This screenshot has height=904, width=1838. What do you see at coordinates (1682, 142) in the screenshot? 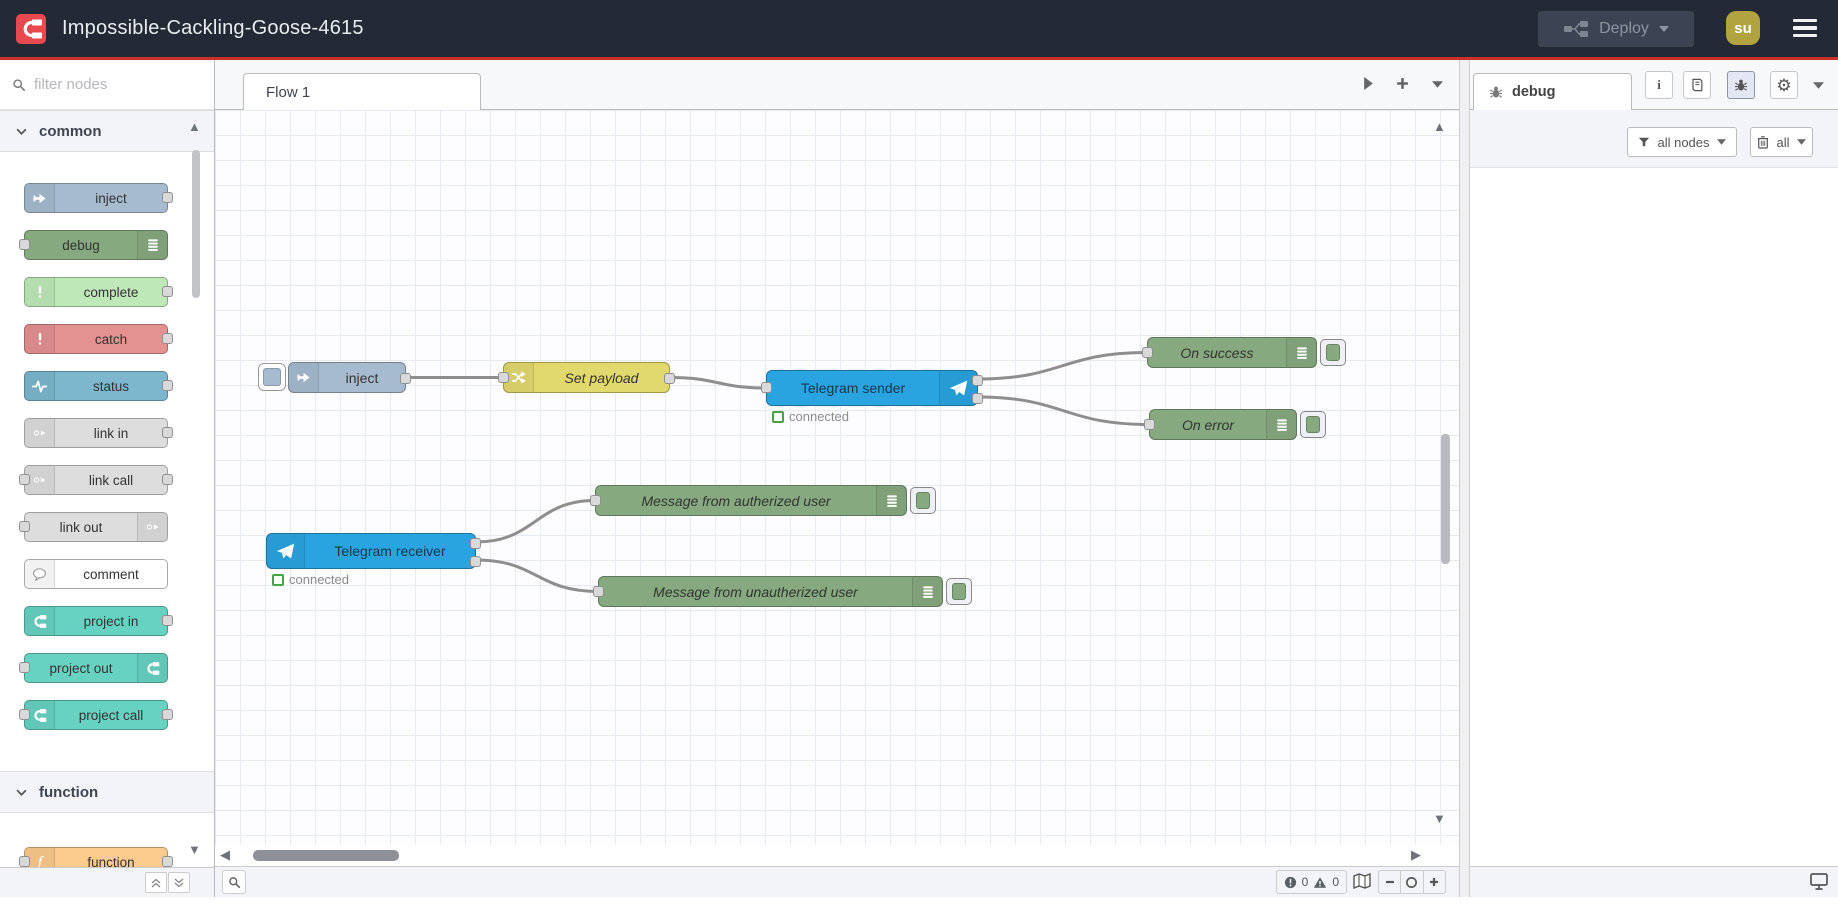
I see `debug-filter-button: all nodes` at bounding box center [1682, 142].